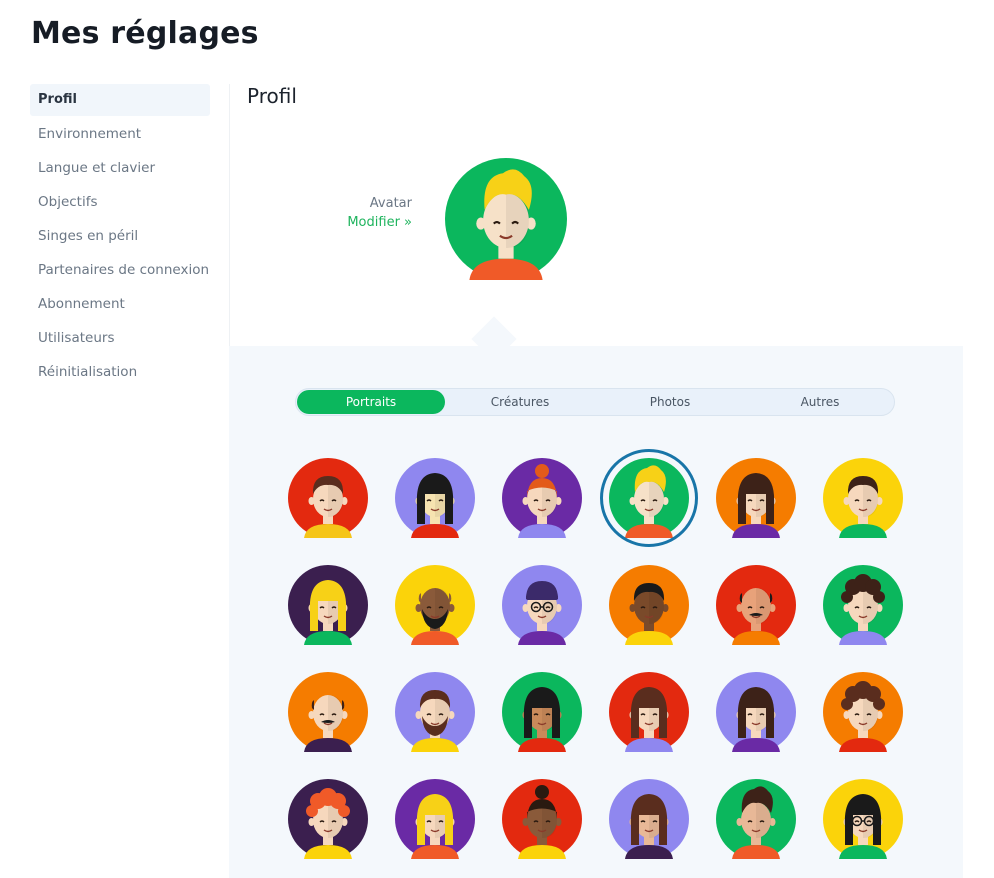  I want to click on avatar-label: Avatar, so click(390, 203).